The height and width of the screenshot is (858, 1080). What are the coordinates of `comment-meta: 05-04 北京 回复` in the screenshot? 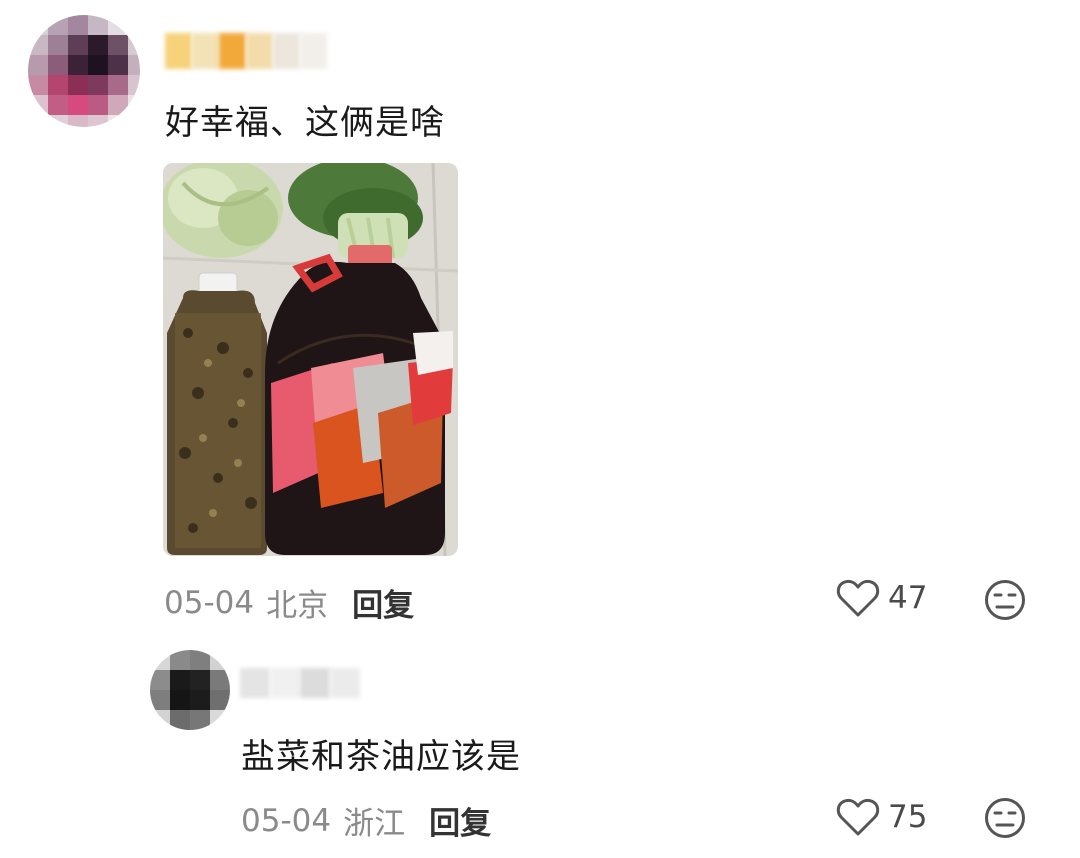 It's located at (289, 602).